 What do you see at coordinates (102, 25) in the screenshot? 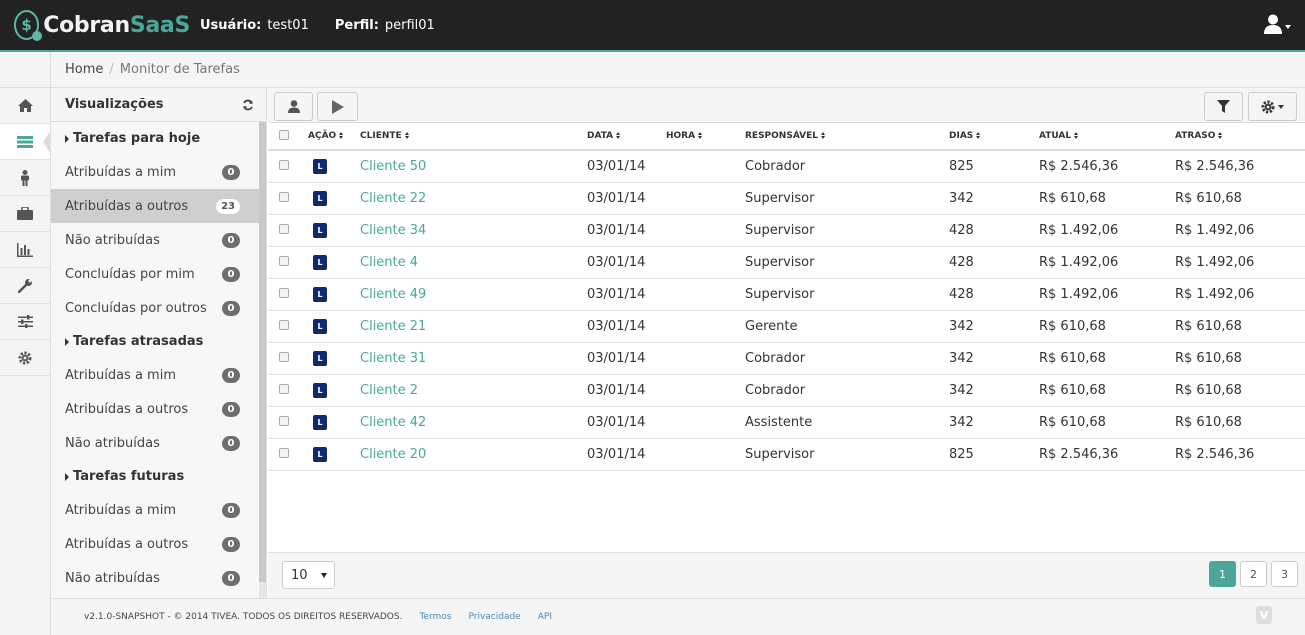
I see `app-logo: $ CobranSaaS` at bounding box center [102, 25].